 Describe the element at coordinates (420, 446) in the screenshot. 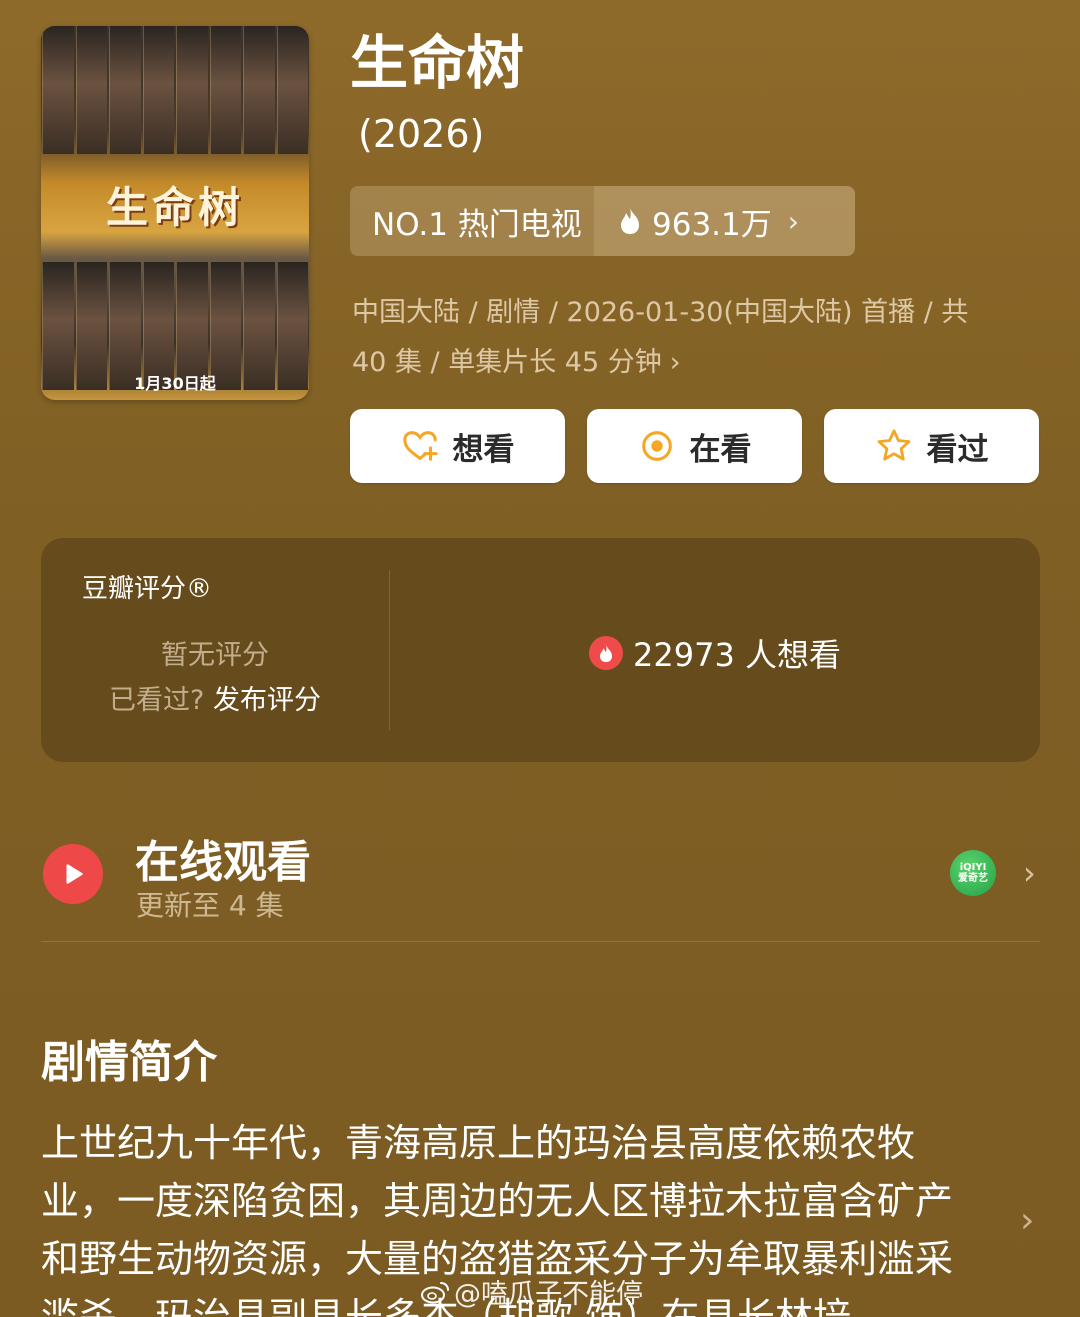

I see `heart-plus-icon` at that location.